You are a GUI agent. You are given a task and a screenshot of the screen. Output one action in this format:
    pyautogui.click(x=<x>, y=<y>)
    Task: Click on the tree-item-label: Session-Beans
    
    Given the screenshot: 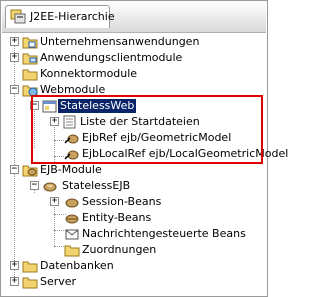 What is the action you would take?
    pyautogui.click(x=122, y=201)
    